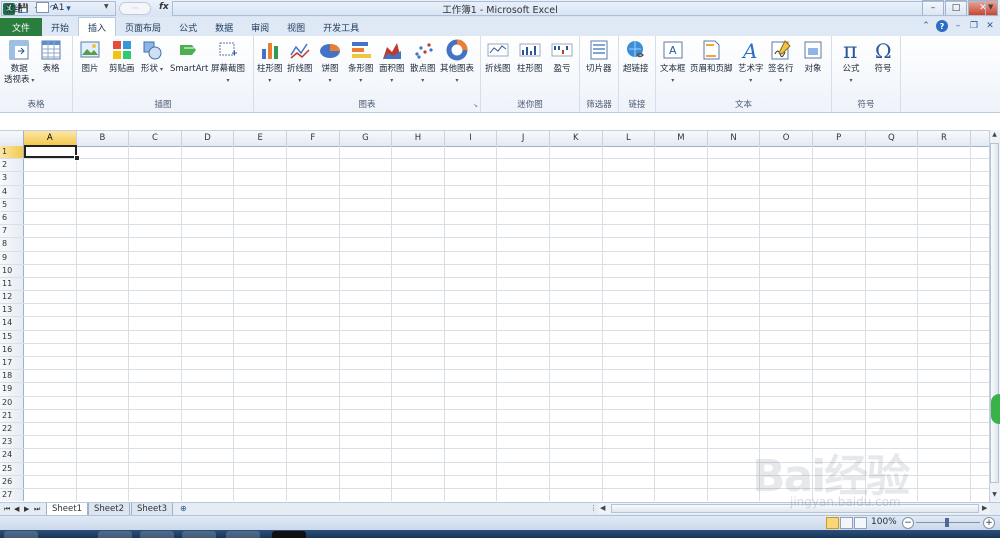  Describe the element at coordinates (103, 244) in the screenshot. I see `cell-b8` at that location.